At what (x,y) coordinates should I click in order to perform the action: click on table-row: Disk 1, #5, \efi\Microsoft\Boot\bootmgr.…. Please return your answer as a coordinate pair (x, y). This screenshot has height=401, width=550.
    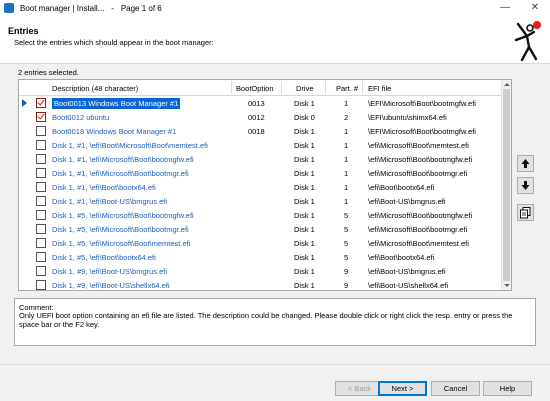
    Looking at the image, I should click on (260, 229).